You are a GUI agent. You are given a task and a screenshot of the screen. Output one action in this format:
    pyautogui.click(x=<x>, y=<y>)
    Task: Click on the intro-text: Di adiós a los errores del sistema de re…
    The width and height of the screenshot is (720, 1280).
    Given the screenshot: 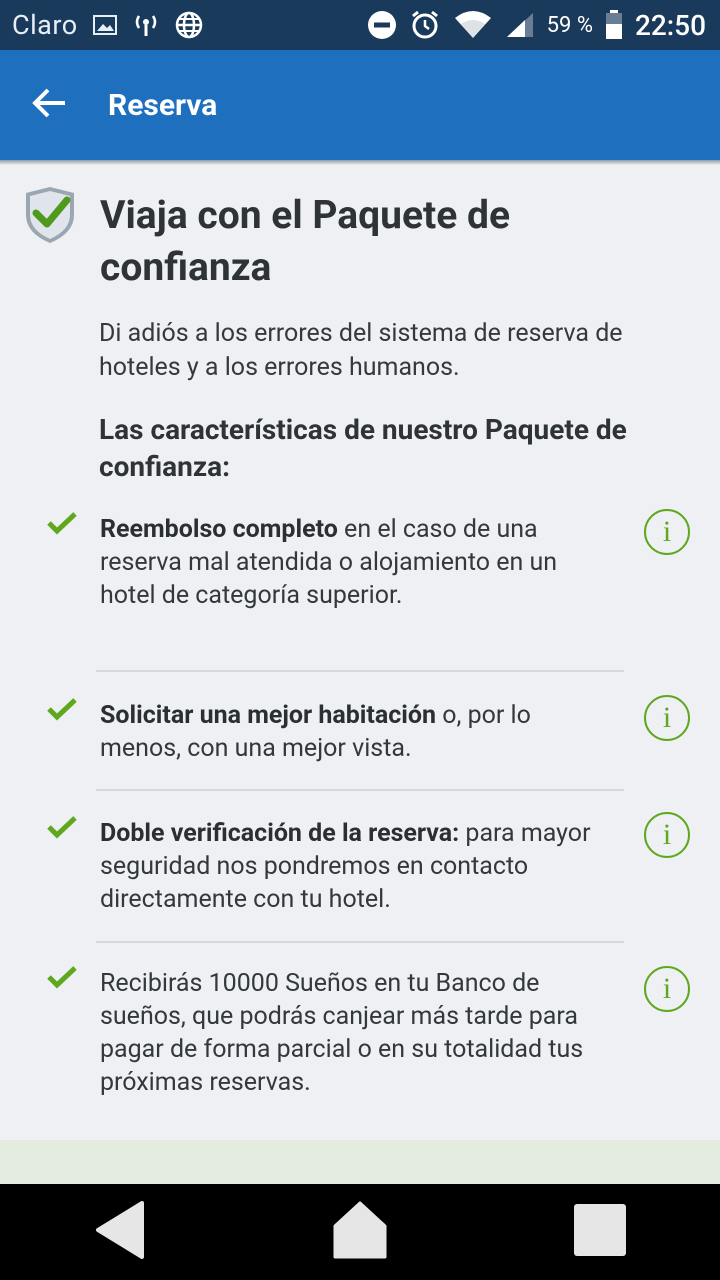 What is the action you would take?
    pyautogui.click(x=361, y=350)
    